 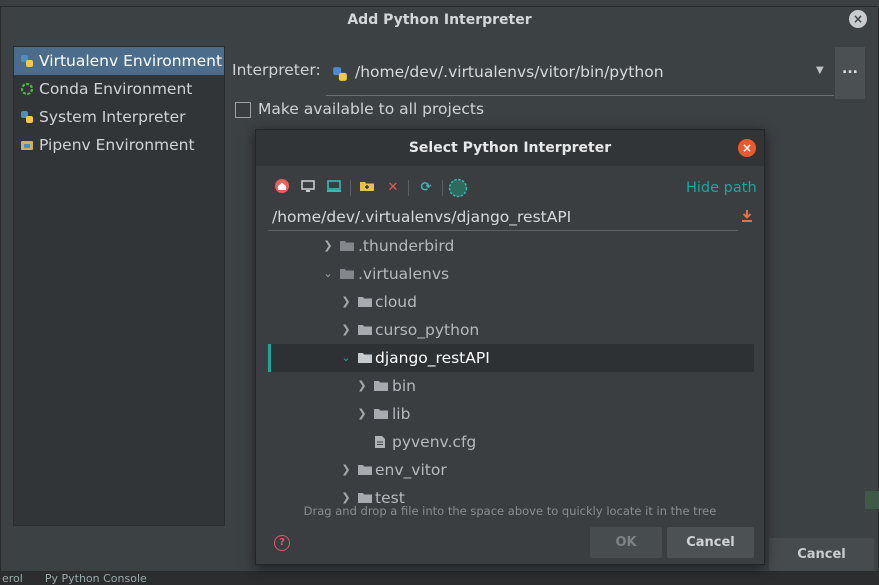 What do you see at coordinates (721, 188) in the screenshot?
I see `hide-path-link: Hide path` at bounding box center [721, 188].